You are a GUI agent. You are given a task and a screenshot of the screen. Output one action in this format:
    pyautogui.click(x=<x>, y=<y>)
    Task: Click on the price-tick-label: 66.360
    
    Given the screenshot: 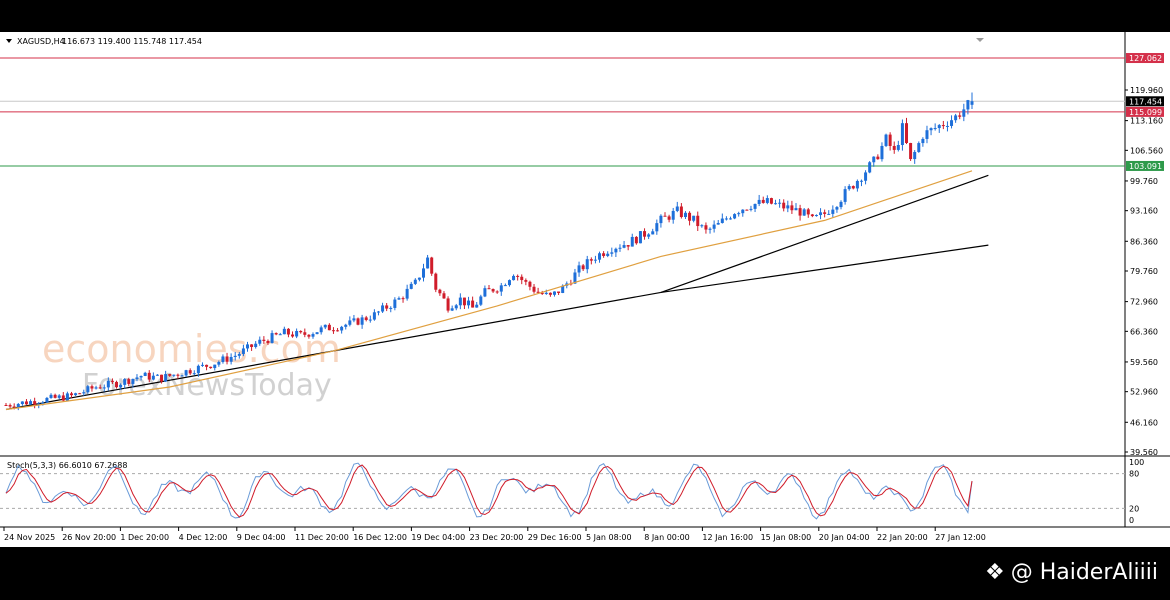 What is the action you would take?
    pyautogui.click(x=1144, y=331)
    